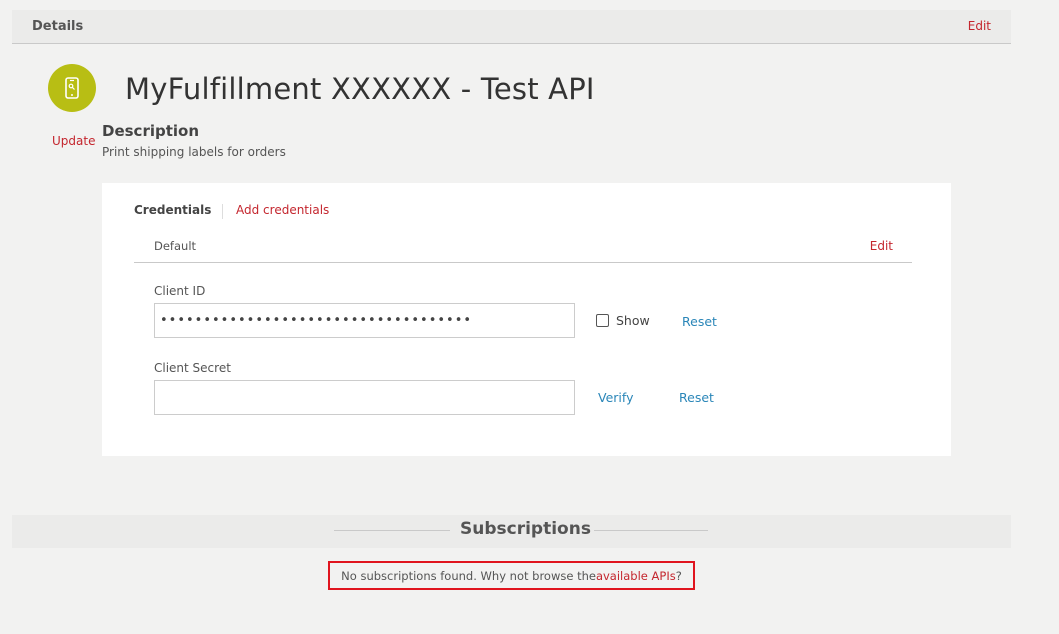  I want to click on show-checkbox, so click(602, 320).